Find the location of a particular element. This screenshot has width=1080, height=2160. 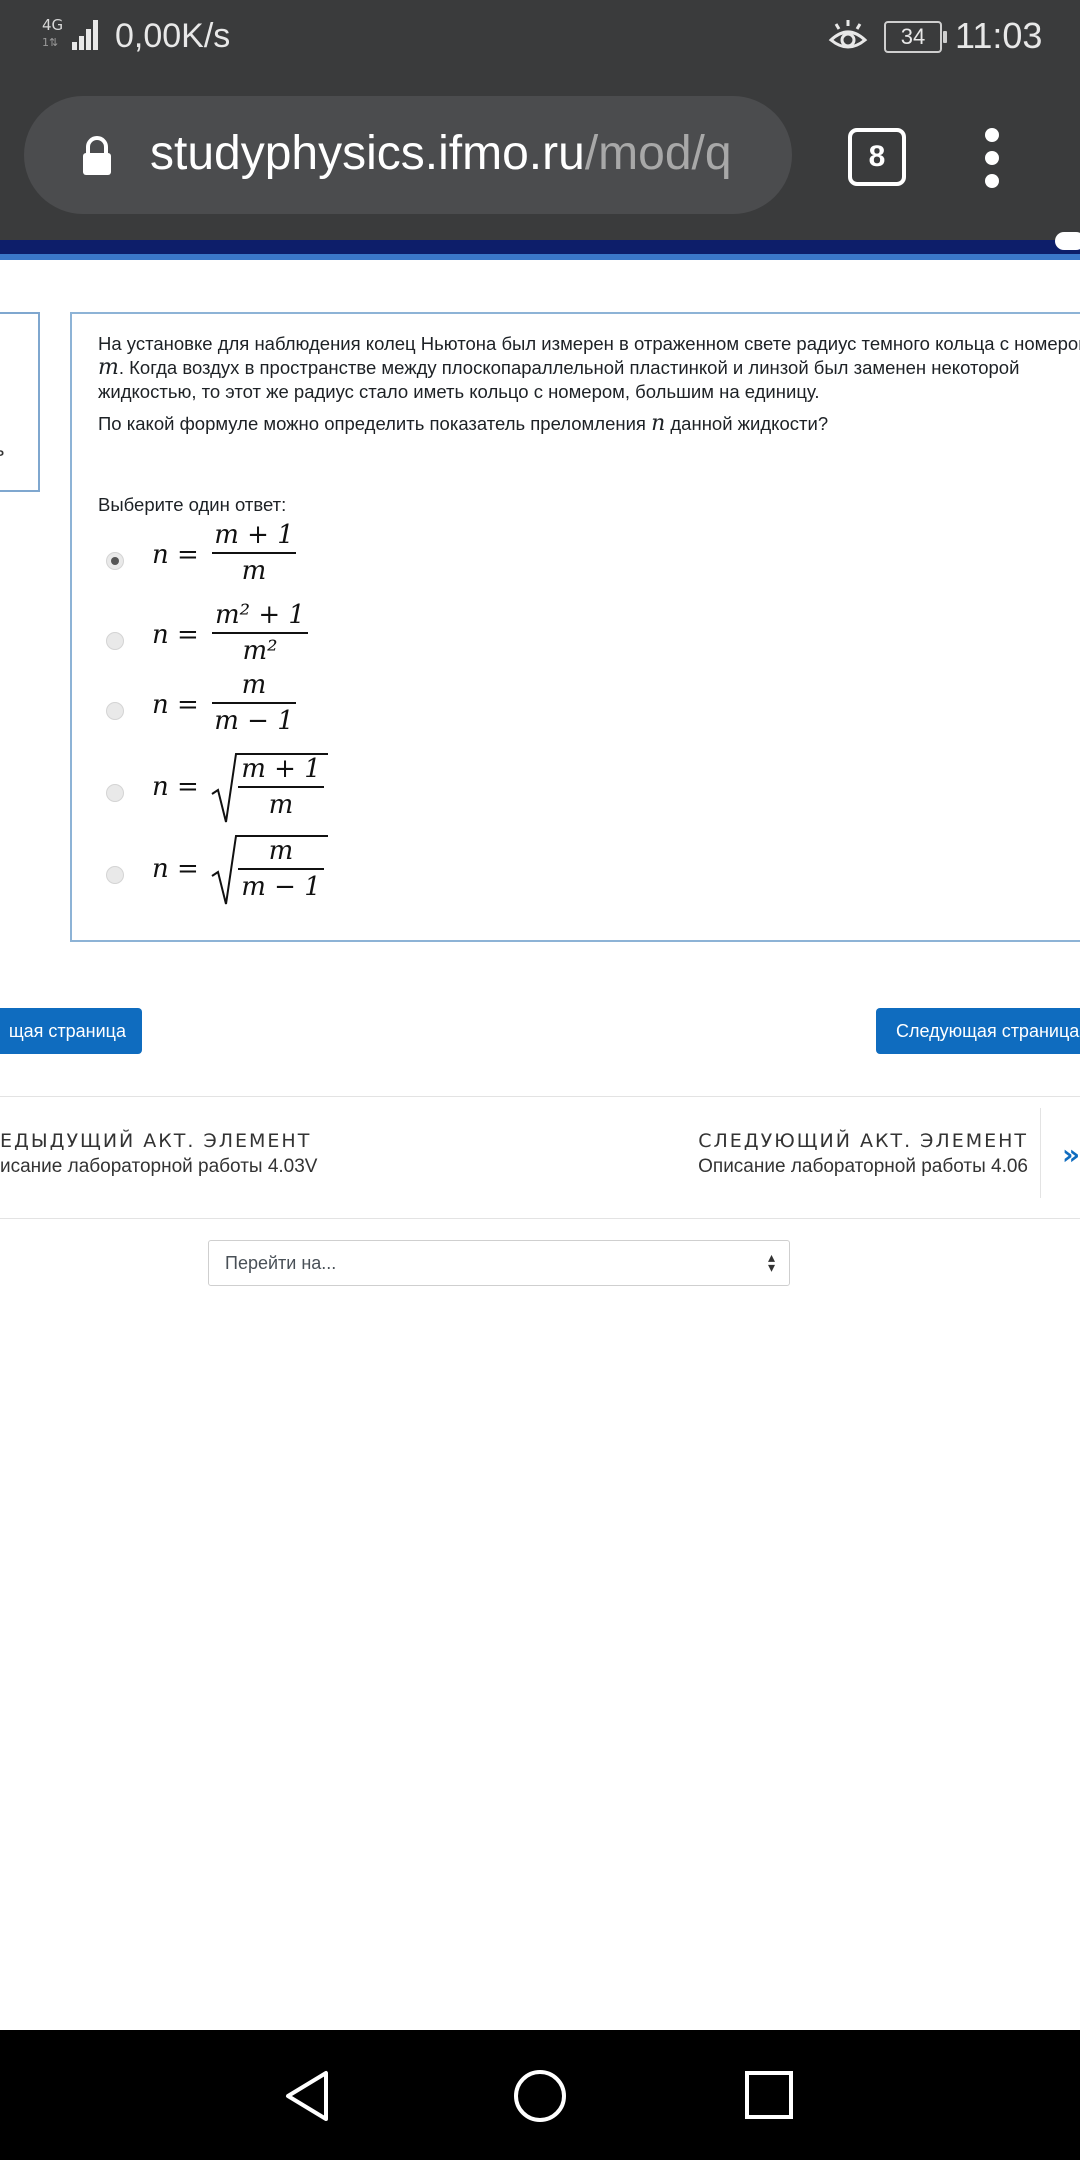

answer-option-1: n = m + 1 m is located at coordinates (372, 558).